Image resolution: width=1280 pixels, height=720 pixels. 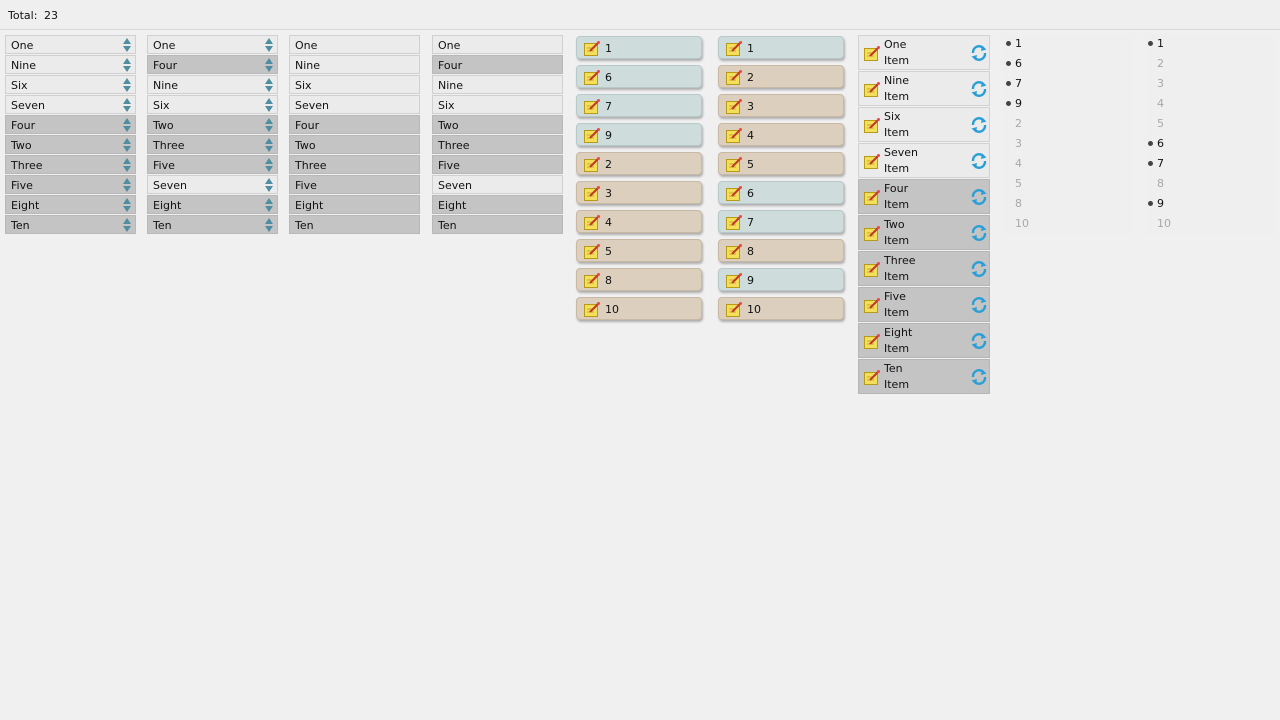 I want to click on list-item: One Item, so click(x=924, y=52).